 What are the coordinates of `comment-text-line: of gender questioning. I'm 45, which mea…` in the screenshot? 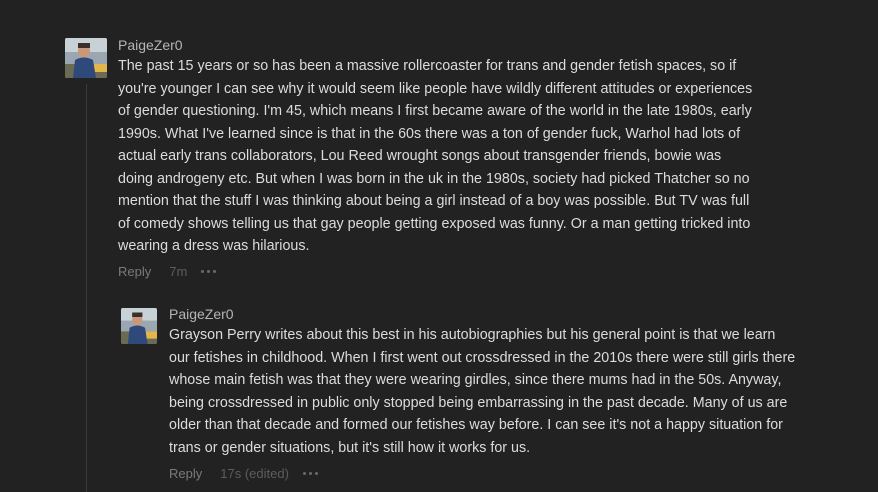 It's located at (435, 111).